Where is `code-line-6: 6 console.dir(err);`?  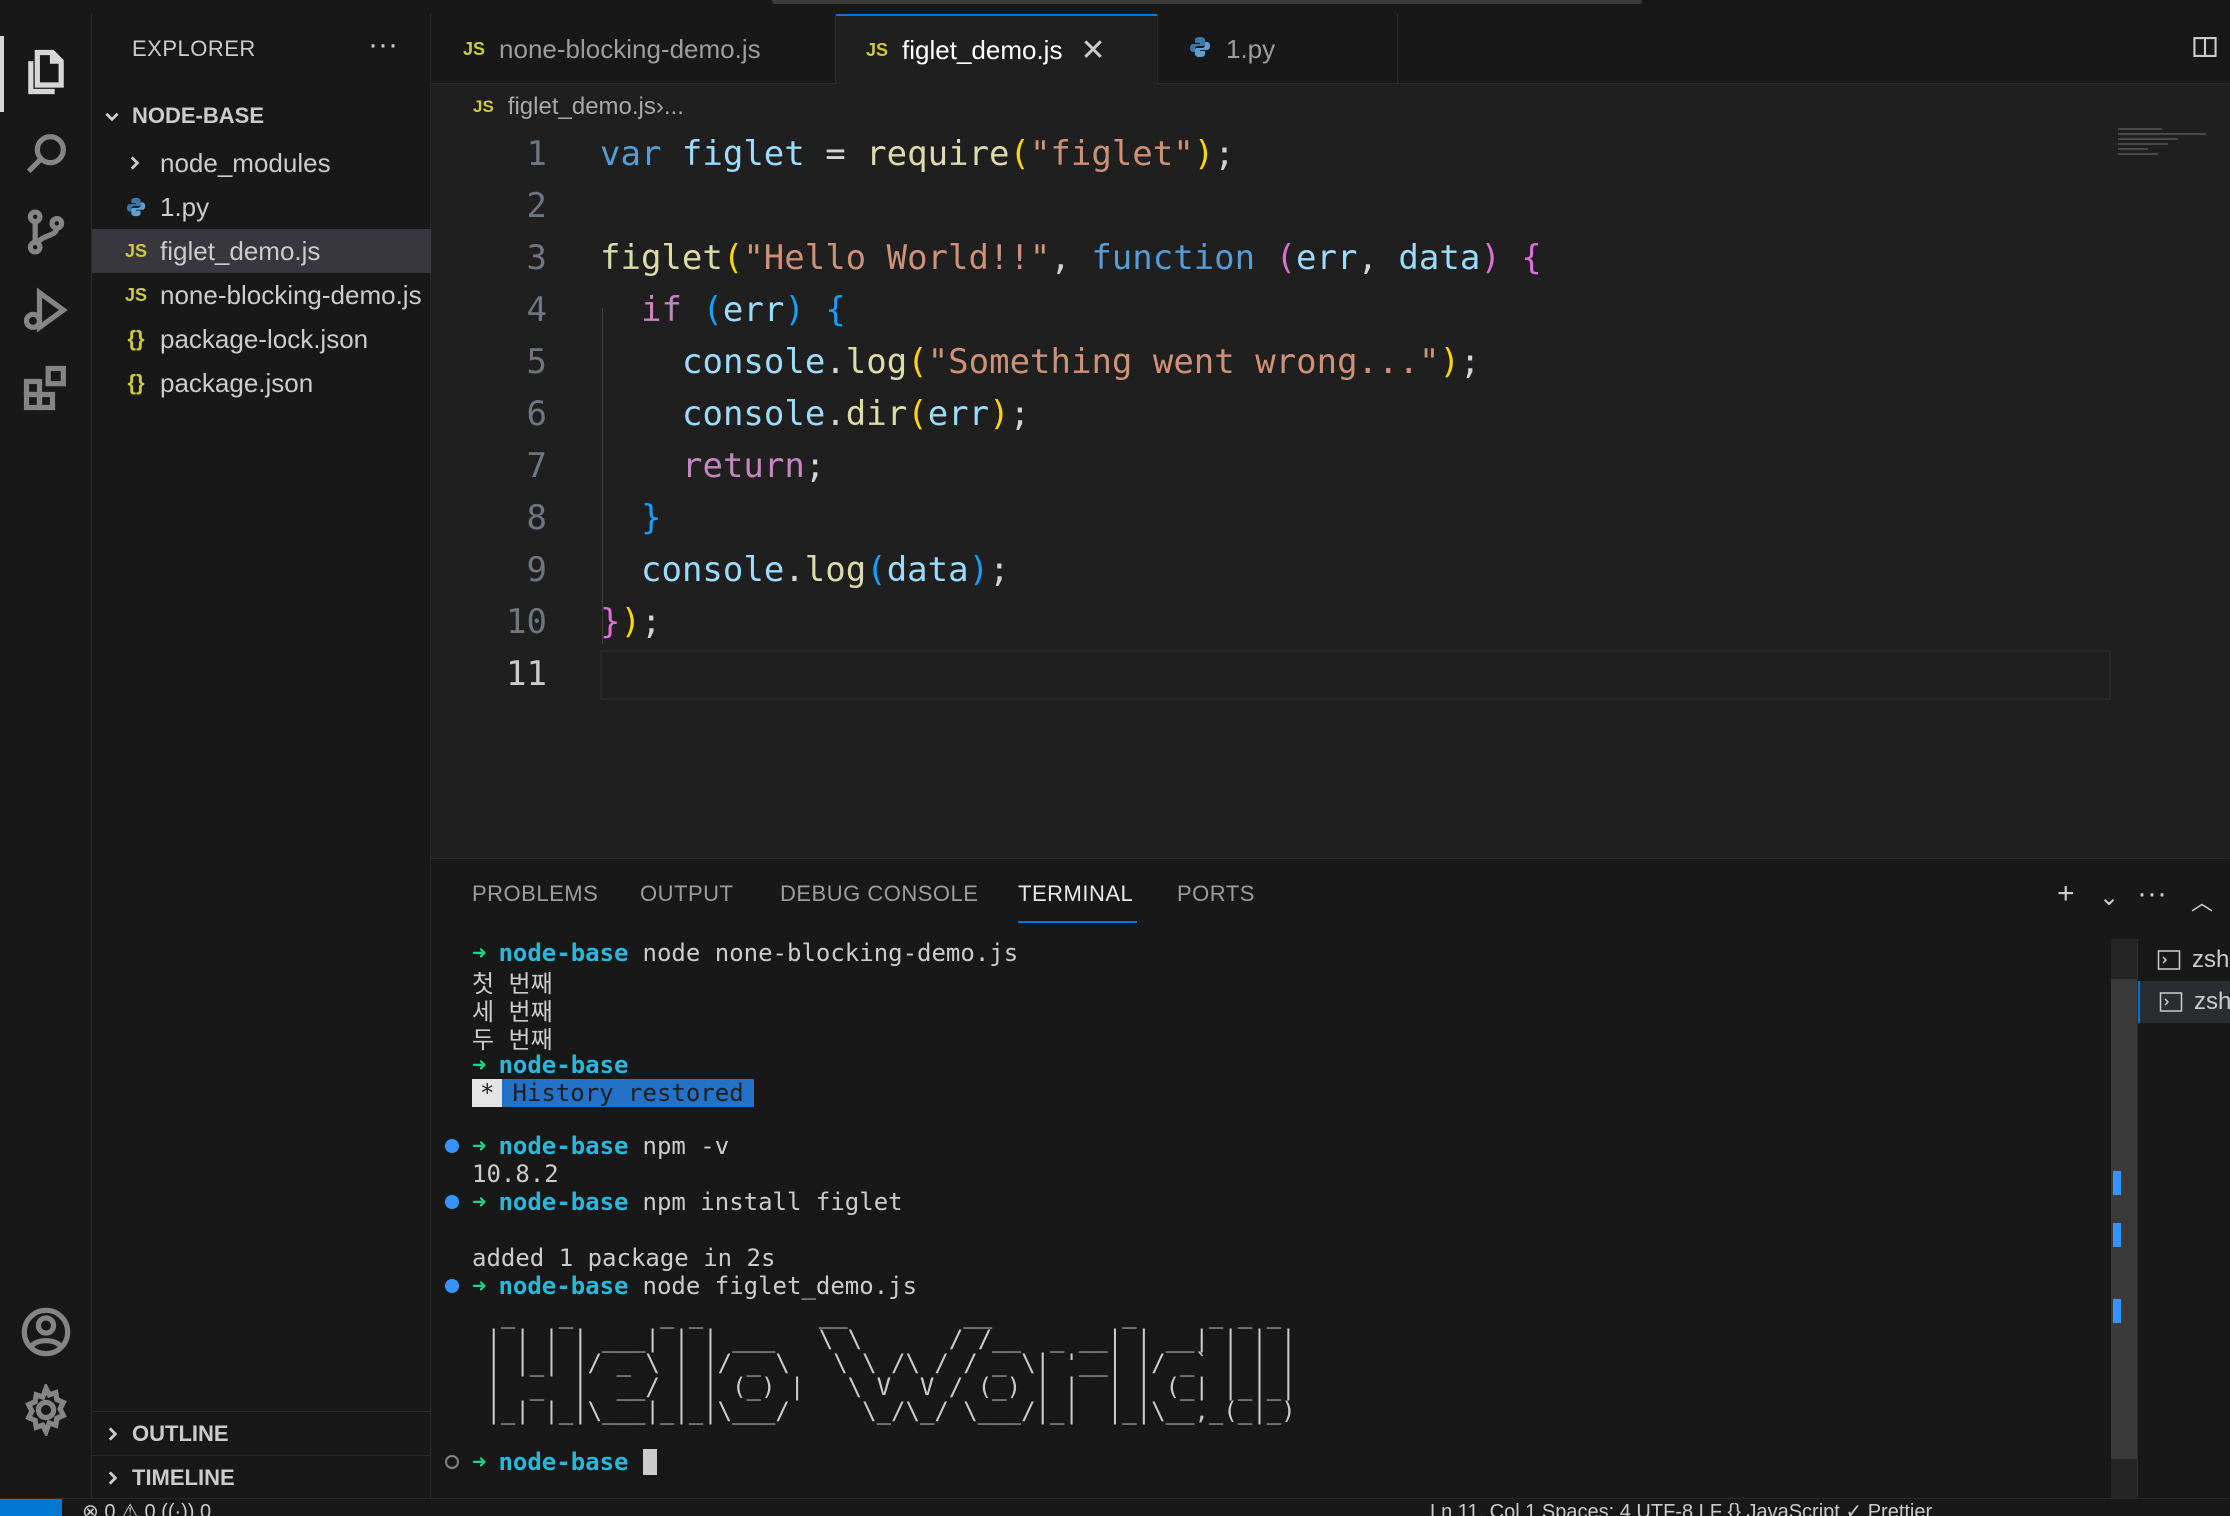 code-line-6: 6 console.dir(err); is located at coordinates (1271, 414).